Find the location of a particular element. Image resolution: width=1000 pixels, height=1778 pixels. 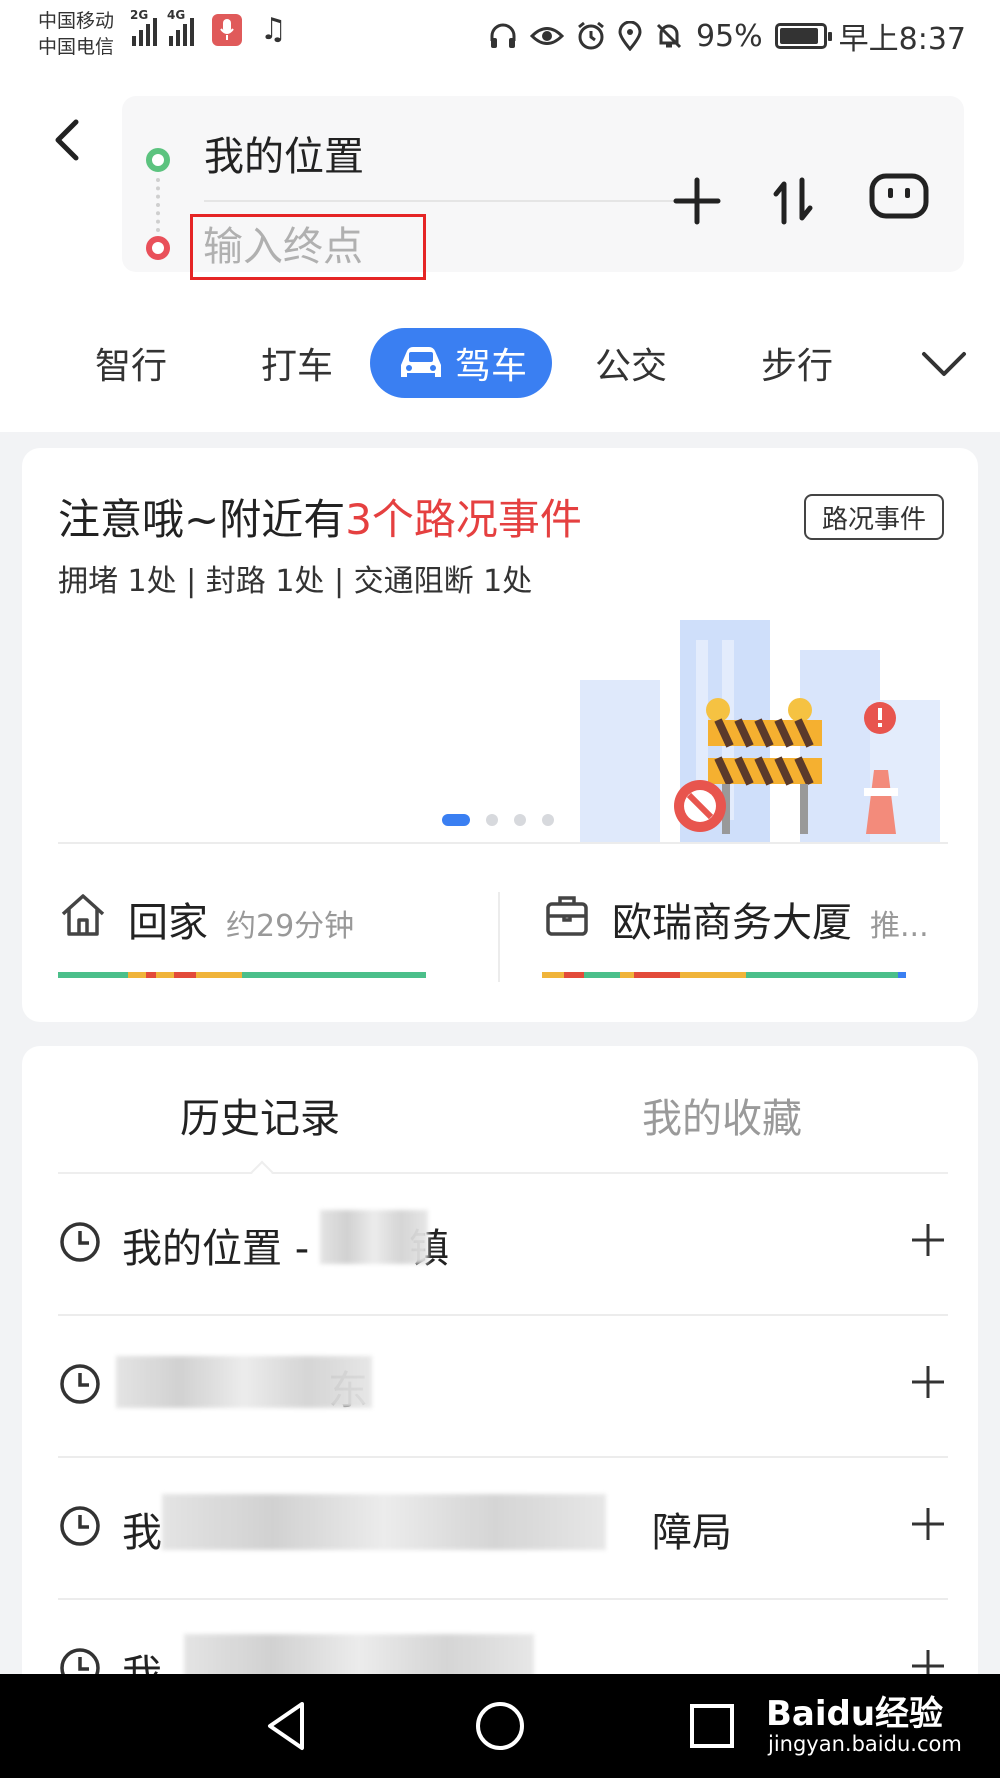

start-dot-icon is located at coordinates (158, 160).